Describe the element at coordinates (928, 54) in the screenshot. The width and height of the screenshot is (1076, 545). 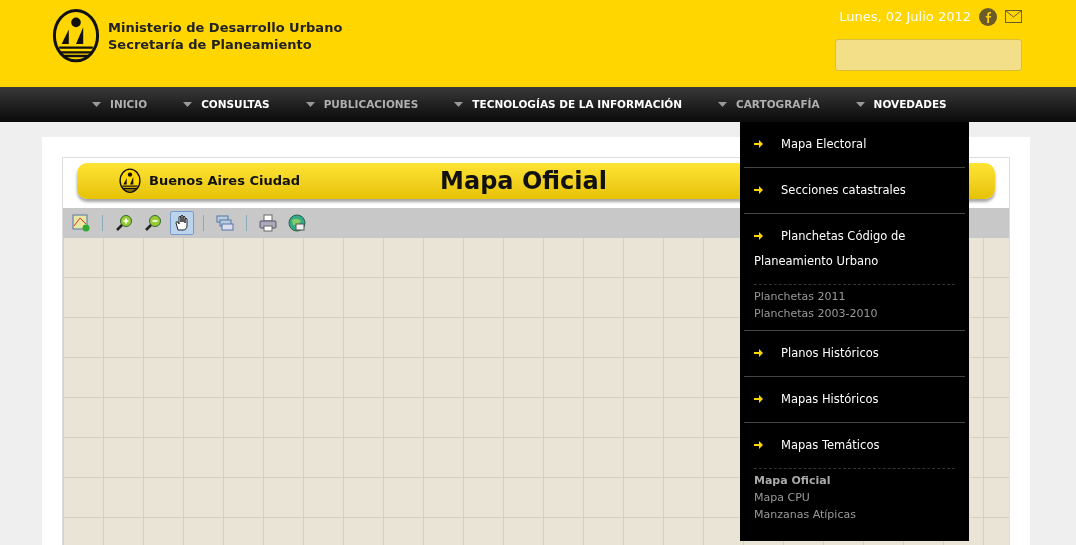
I see `search-field` at that location.